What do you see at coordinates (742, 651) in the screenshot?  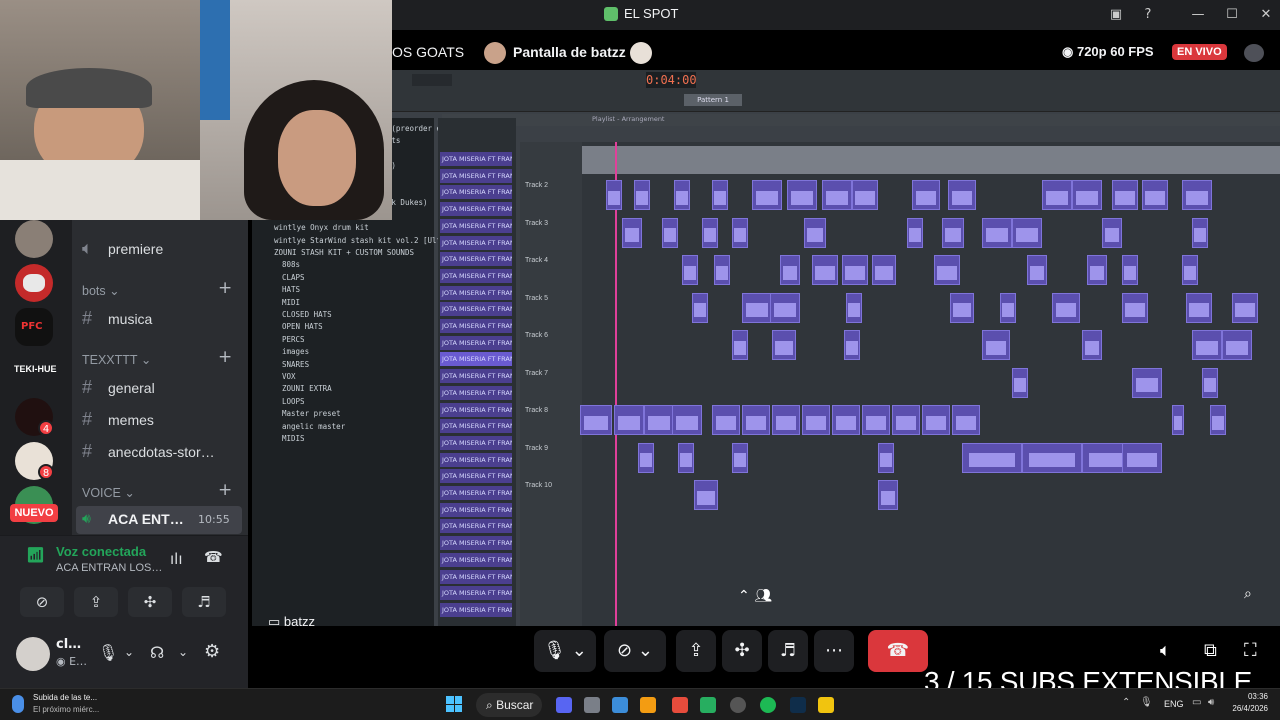 I see `activities-button: ✣` at bounding box center [742, 651].